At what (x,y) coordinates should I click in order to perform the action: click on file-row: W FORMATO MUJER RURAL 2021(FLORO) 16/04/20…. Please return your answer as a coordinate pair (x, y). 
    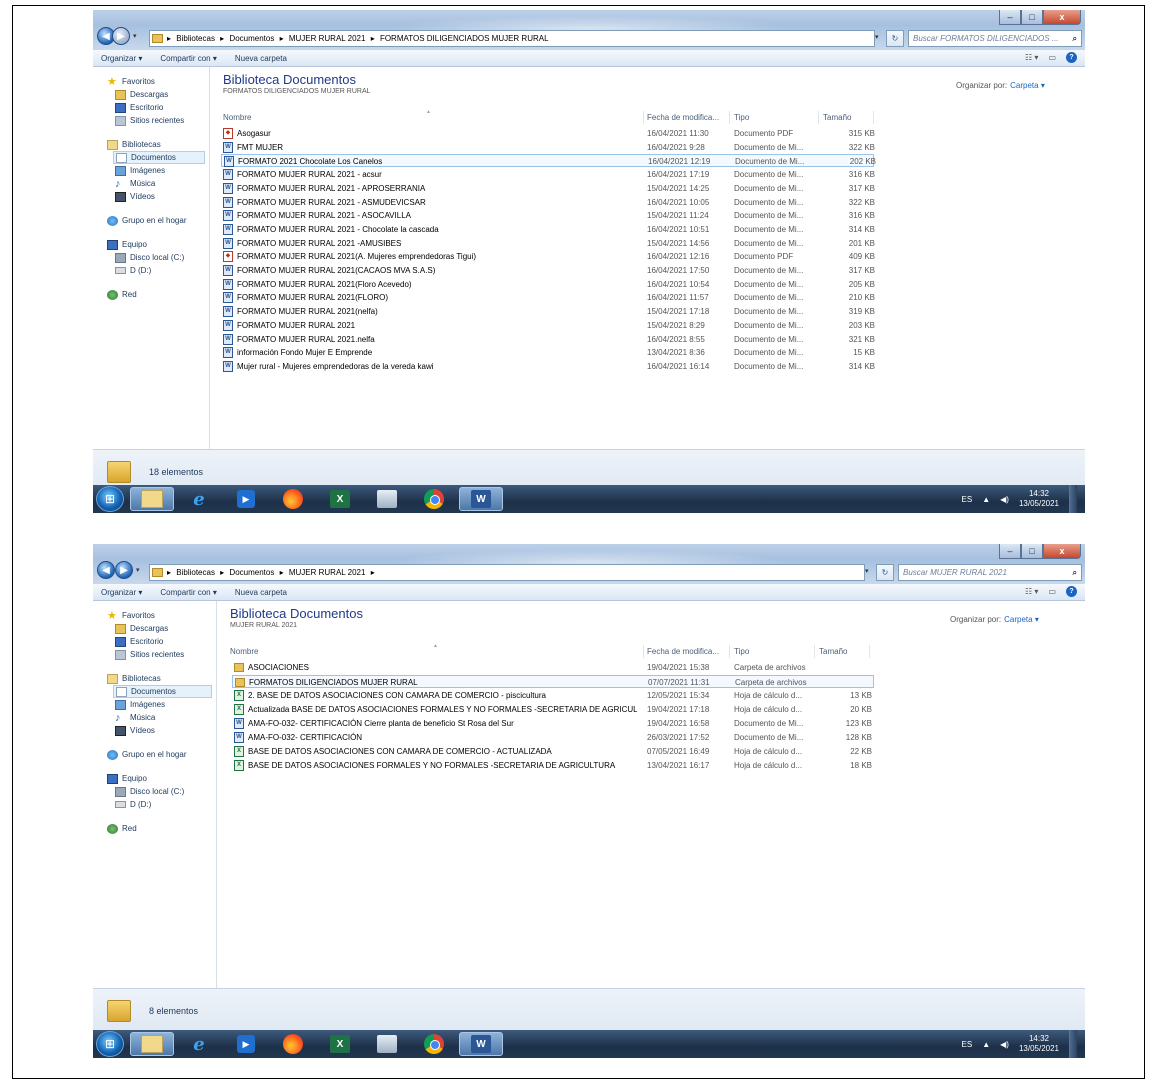
    Looking at the image, I should click on (548, 297).